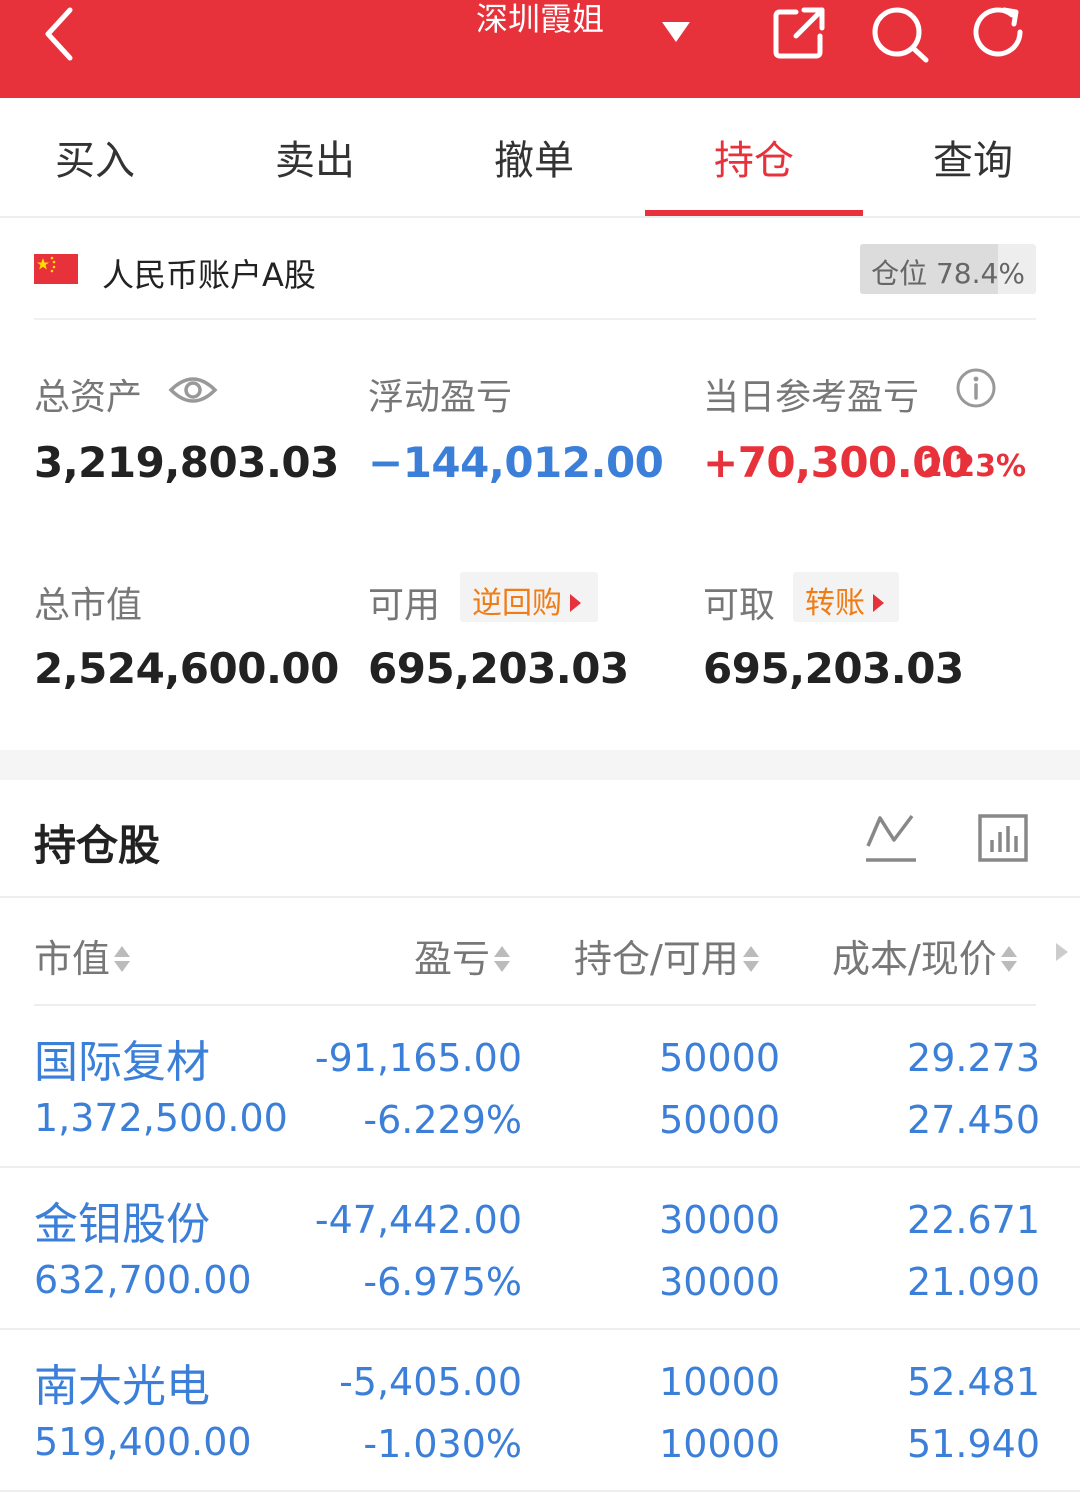 The height and width of the screenshot is (1494, 1080). Describe the element at coordinates (442, 1282) in the screenshot. I see `profit-loss-percent: -6.975%` at that location.